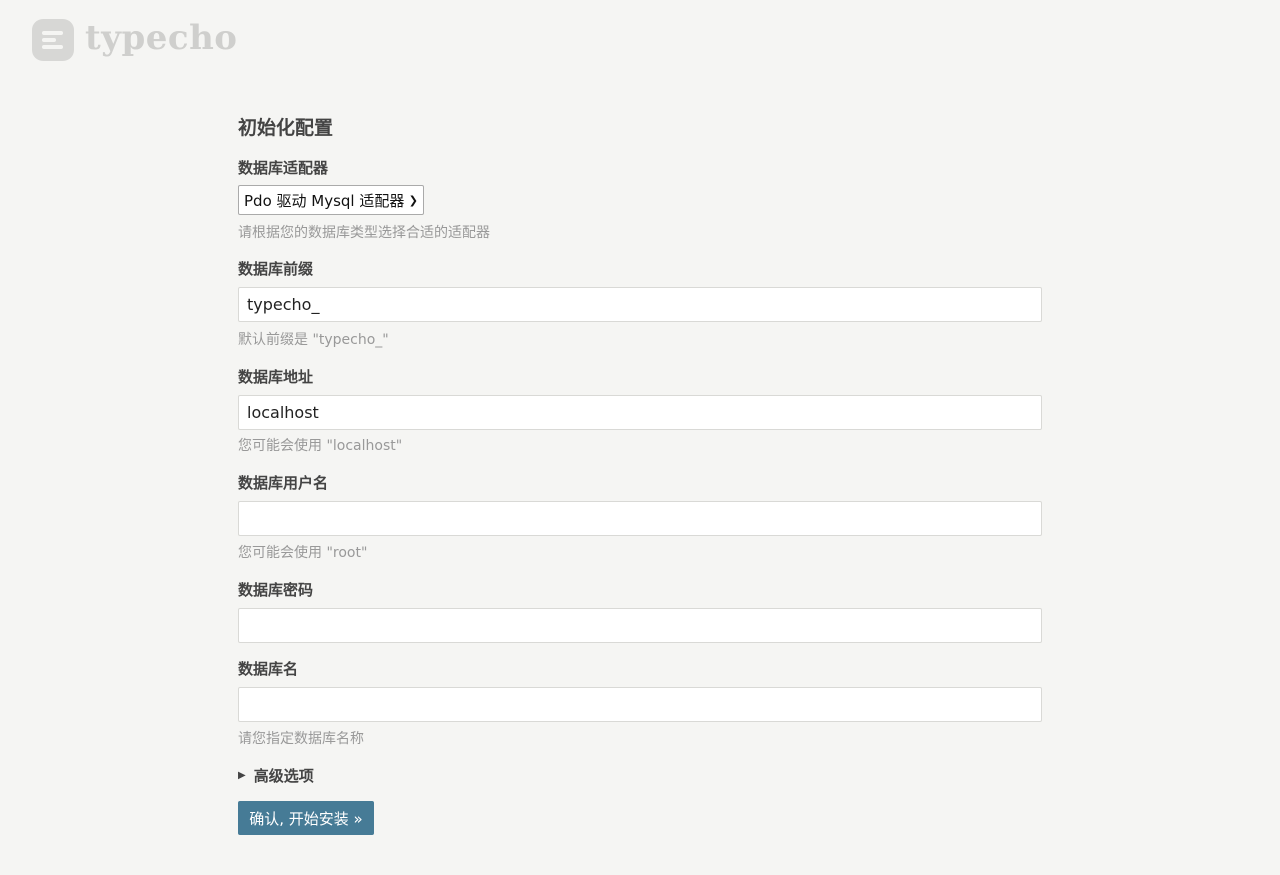  What do you see at coordinates (283, 776) in the screenshot?
I see `advanced-options-label: 高级选项` at bounding box center [283, 776].